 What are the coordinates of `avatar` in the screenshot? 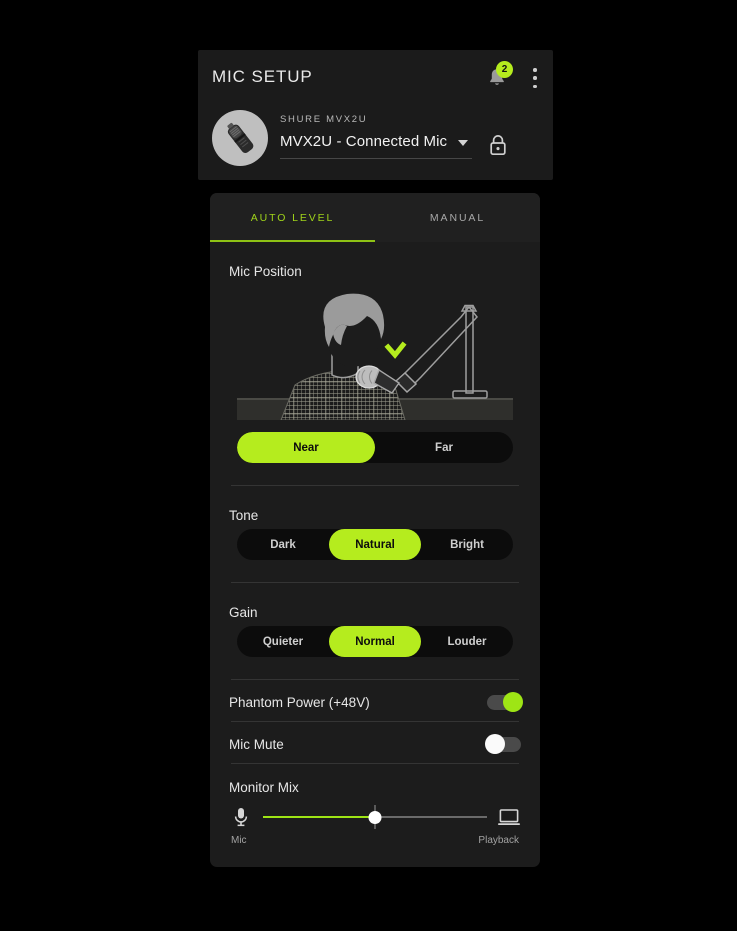 It's located at (240, 138).